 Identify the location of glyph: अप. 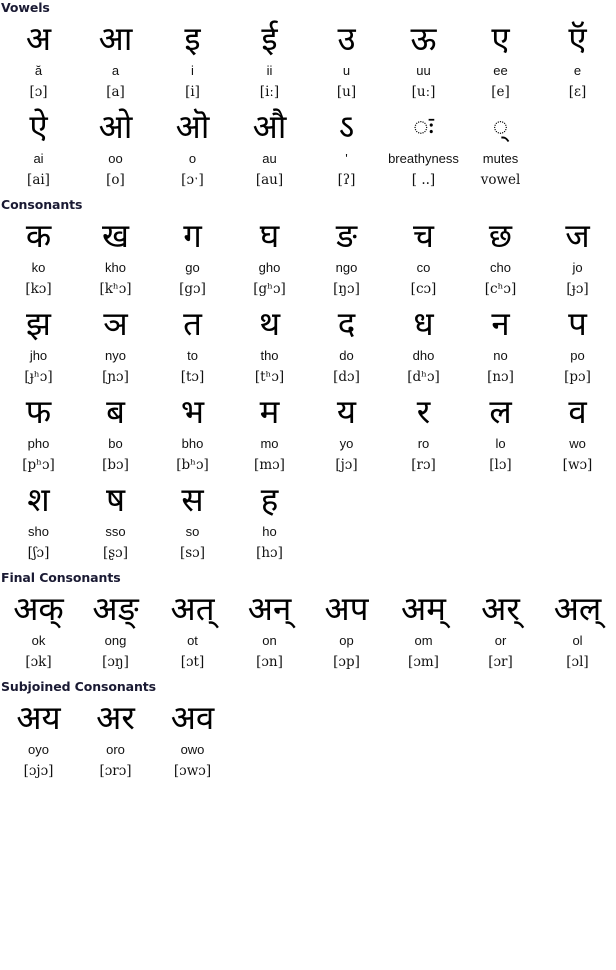
(346, 608).